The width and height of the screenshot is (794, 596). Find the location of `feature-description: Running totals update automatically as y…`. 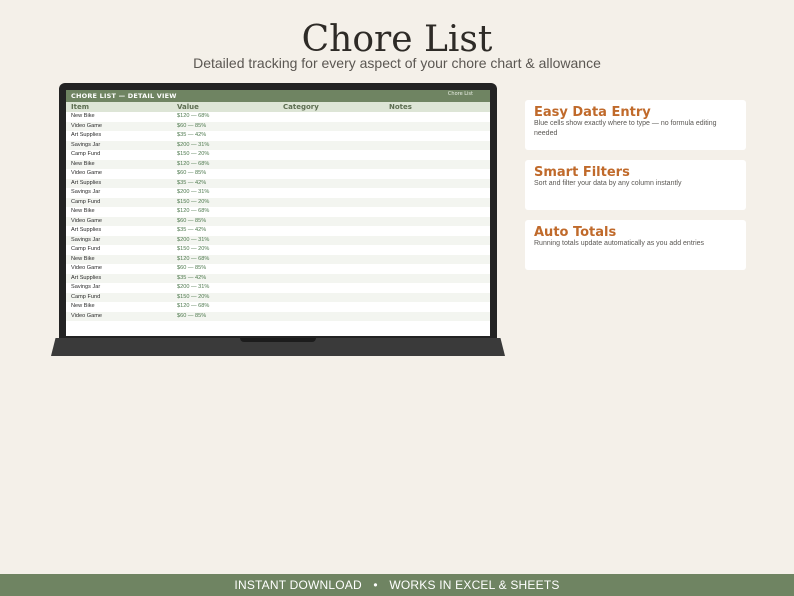

feature-description: Running totals update automatically as y… is located at coordinates (619, 243).